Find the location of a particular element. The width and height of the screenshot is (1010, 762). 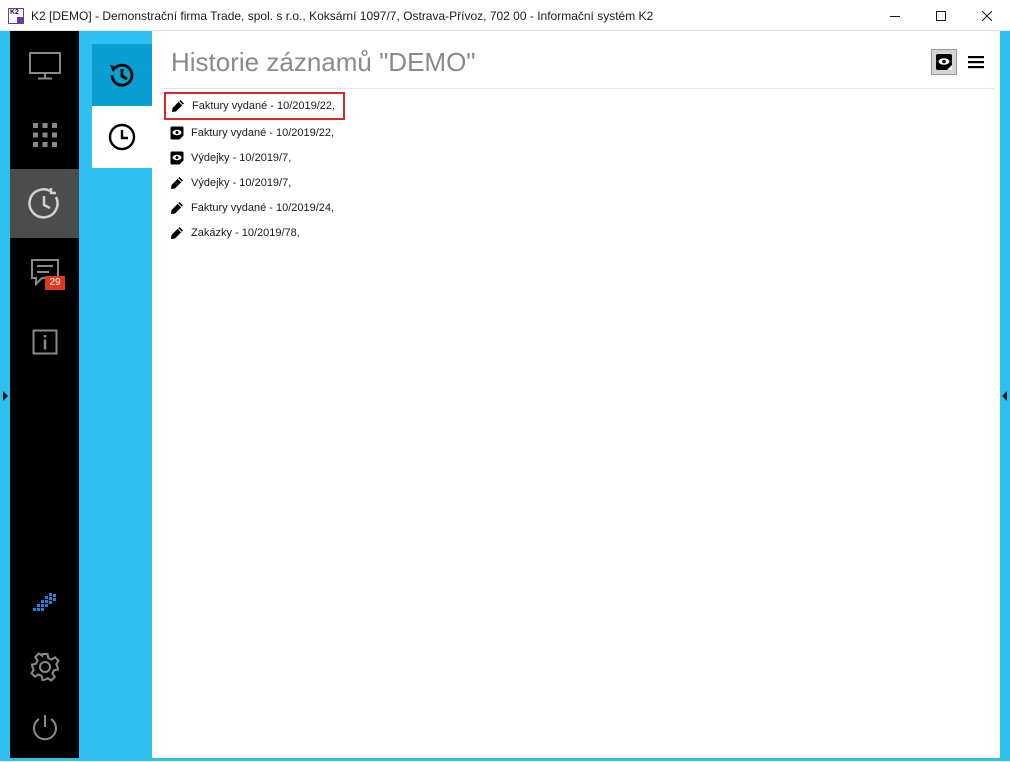

sidebar-item-settings is located at coordinates (44, 666).